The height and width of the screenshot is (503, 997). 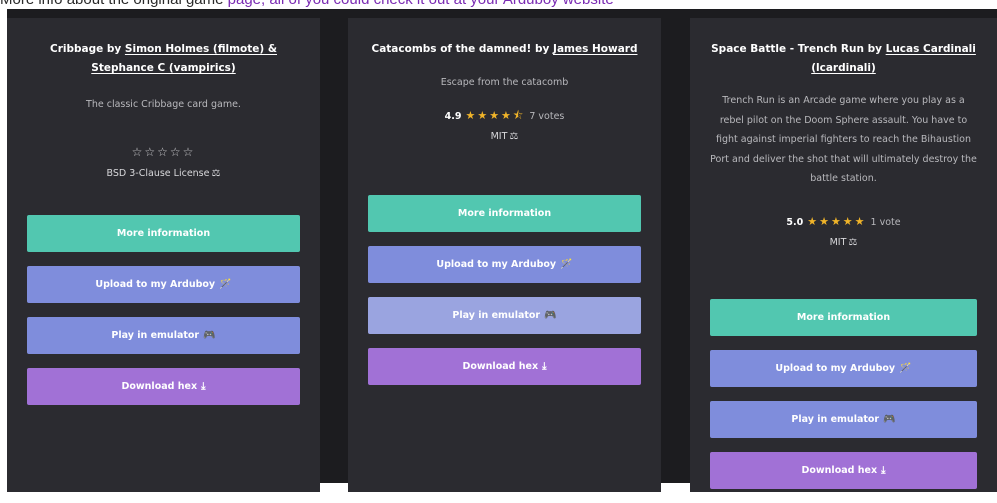 I want to click on author-link: James Howard, so click(x=595, y=49).